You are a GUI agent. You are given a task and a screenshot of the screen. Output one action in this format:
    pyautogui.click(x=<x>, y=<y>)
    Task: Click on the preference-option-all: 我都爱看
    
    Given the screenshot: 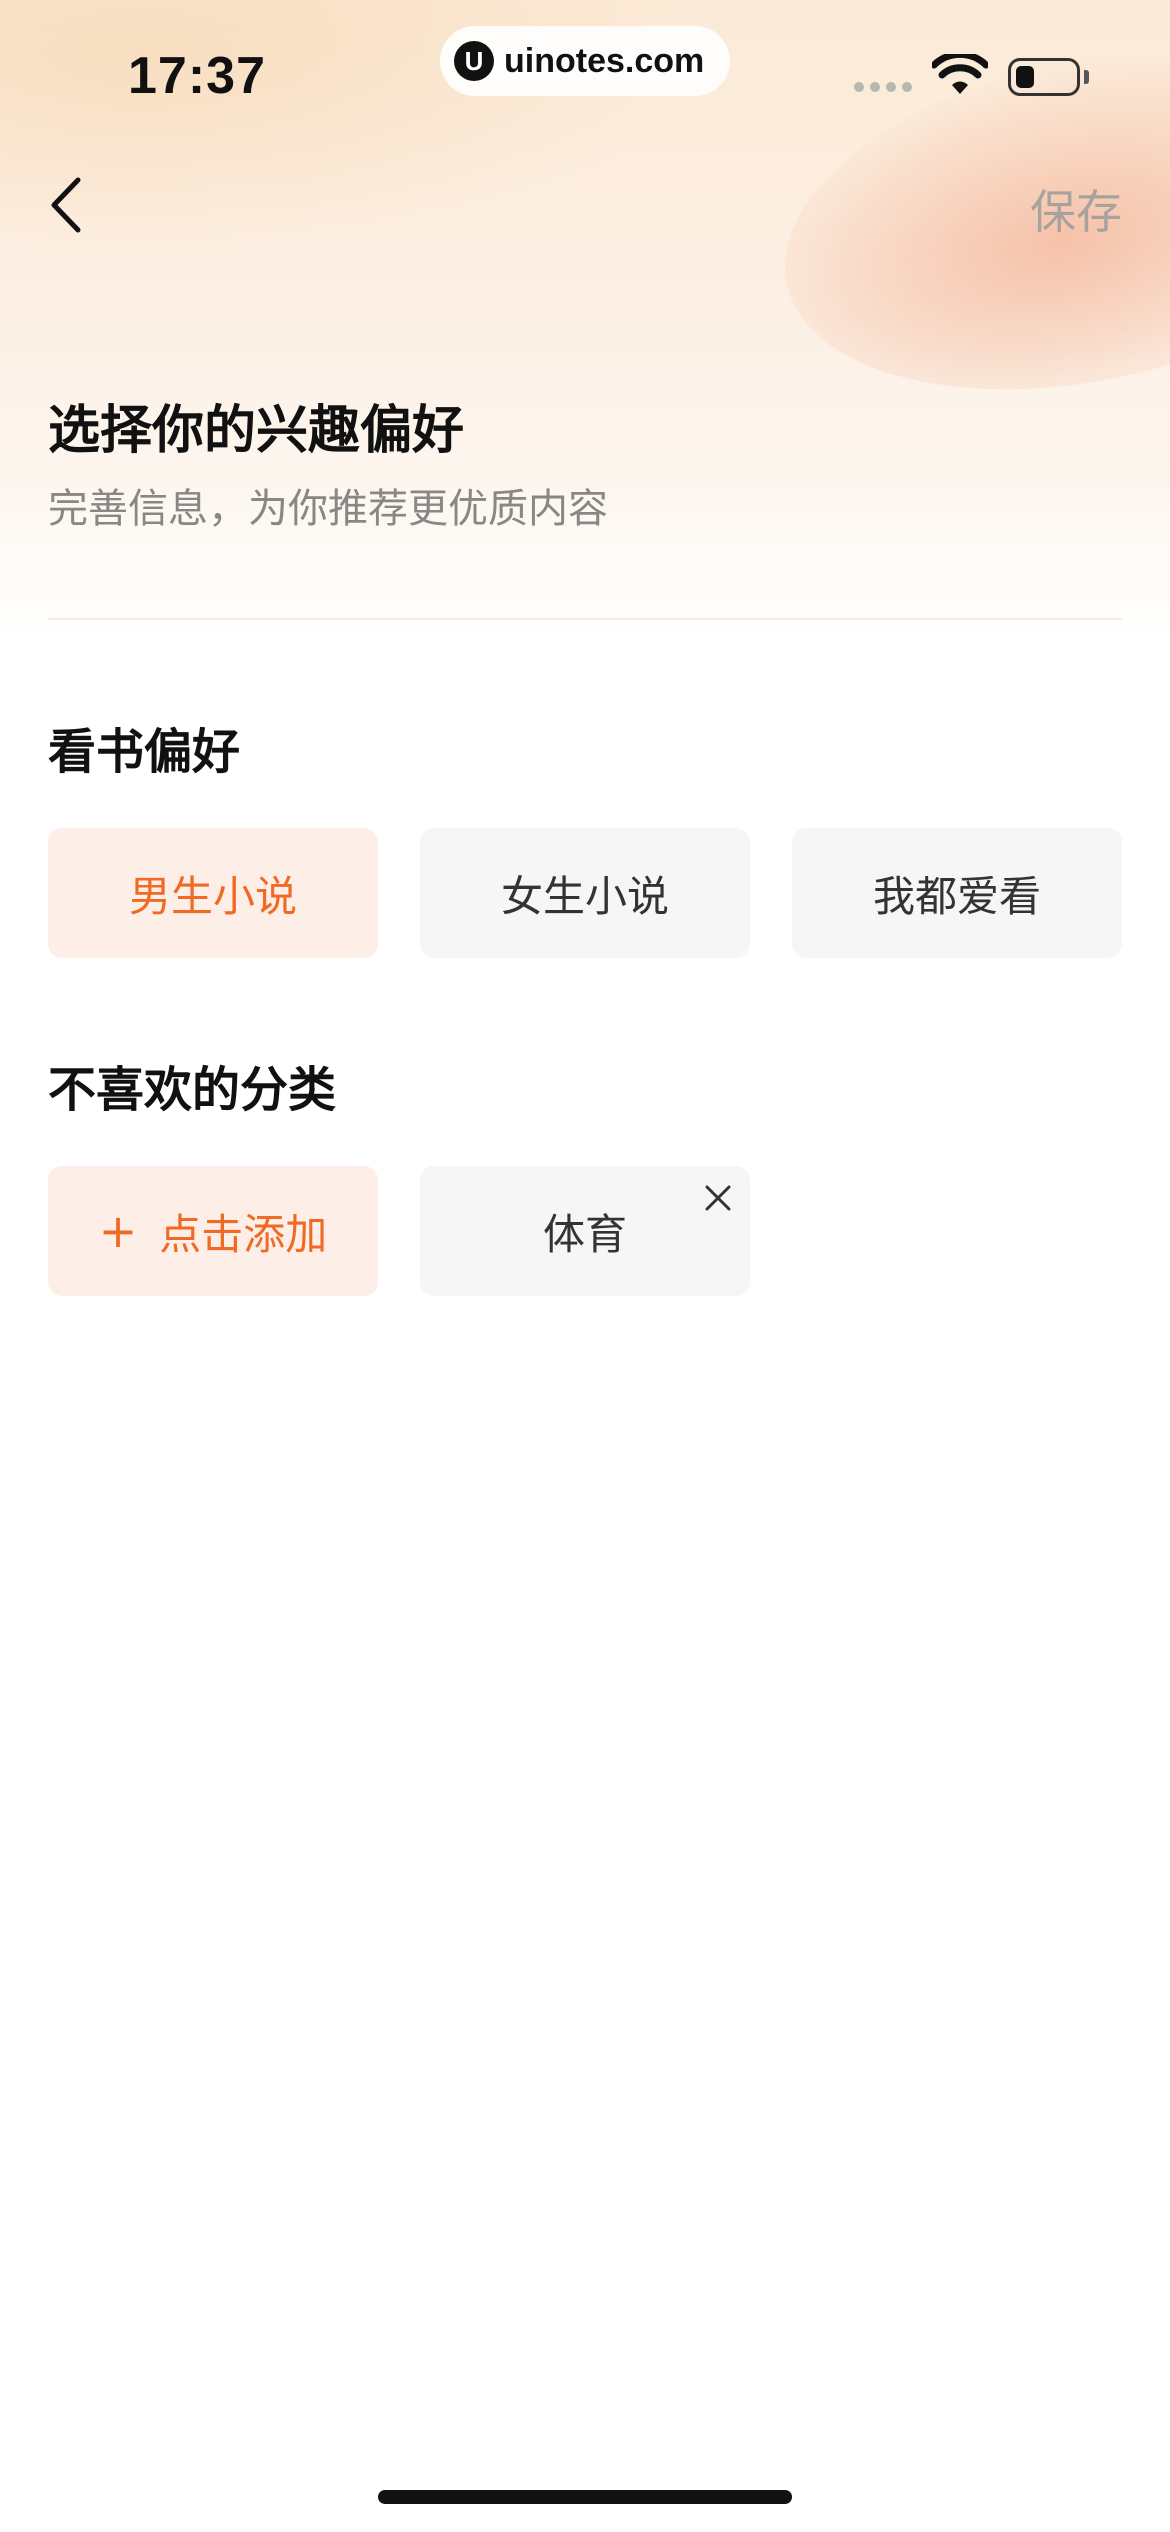 What is the action you would take?
    pyautogui.click(x=957, y=893)
    